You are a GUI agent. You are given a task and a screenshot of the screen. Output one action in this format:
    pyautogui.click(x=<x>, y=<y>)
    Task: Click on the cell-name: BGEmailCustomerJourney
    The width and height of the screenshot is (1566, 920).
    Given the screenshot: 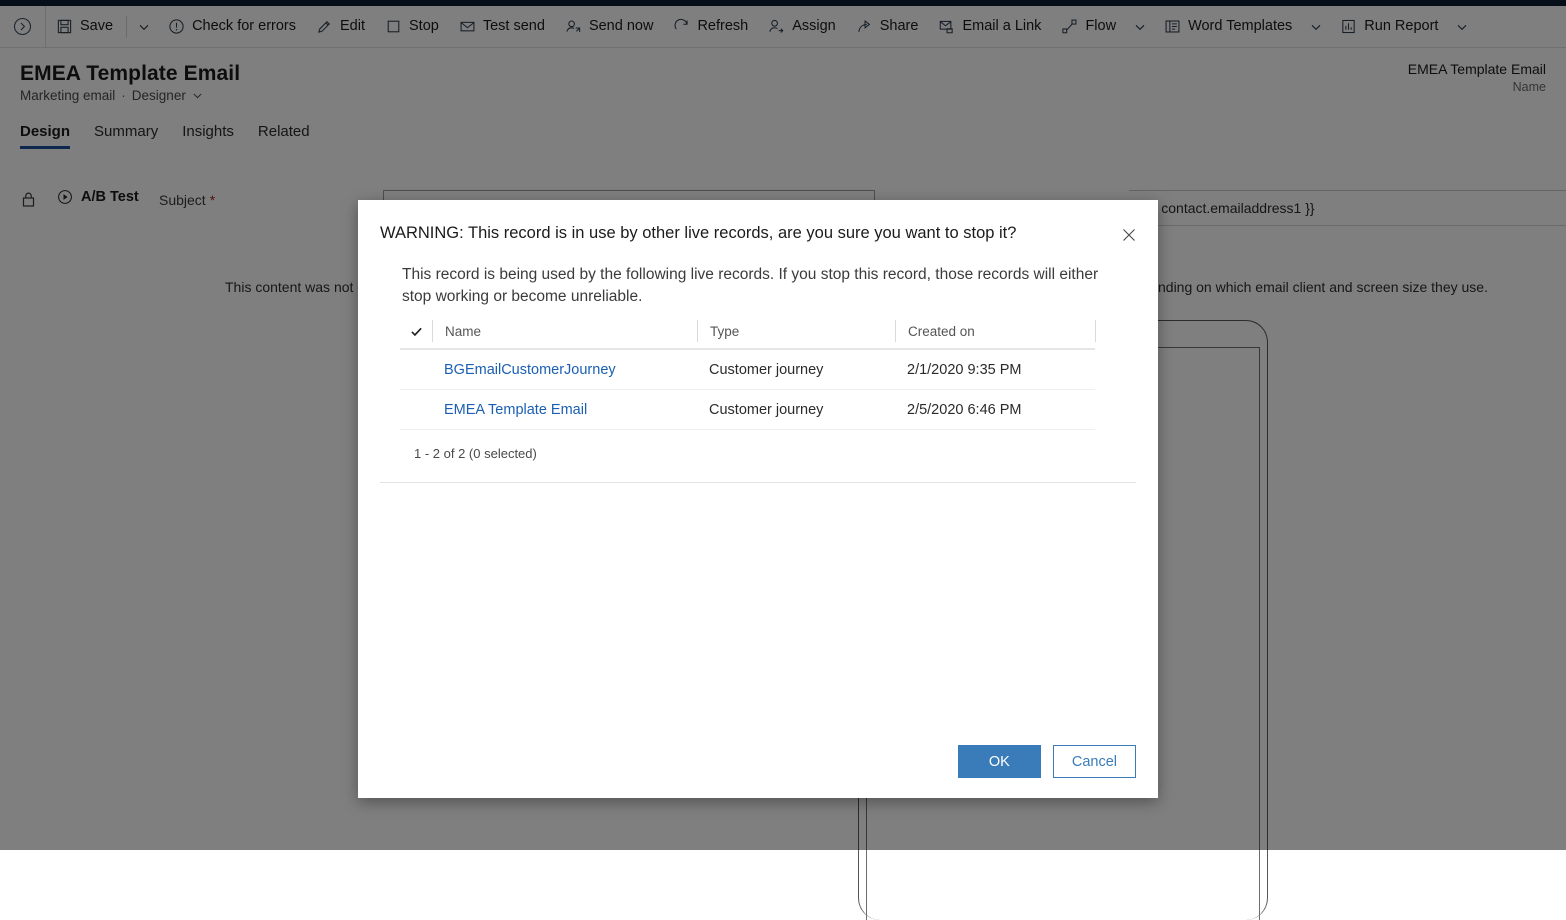 What is the action you would take?
    pyautogui.click(x=564, y=370)
    